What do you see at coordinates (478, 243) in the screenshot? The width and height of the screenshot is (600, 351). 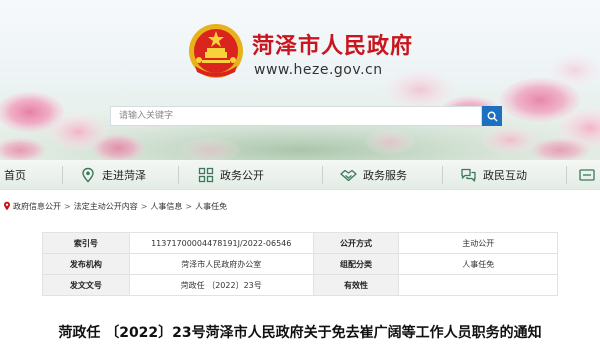 I see `disclosure-method-value: 主动公开` at bounding box center [478, 243].